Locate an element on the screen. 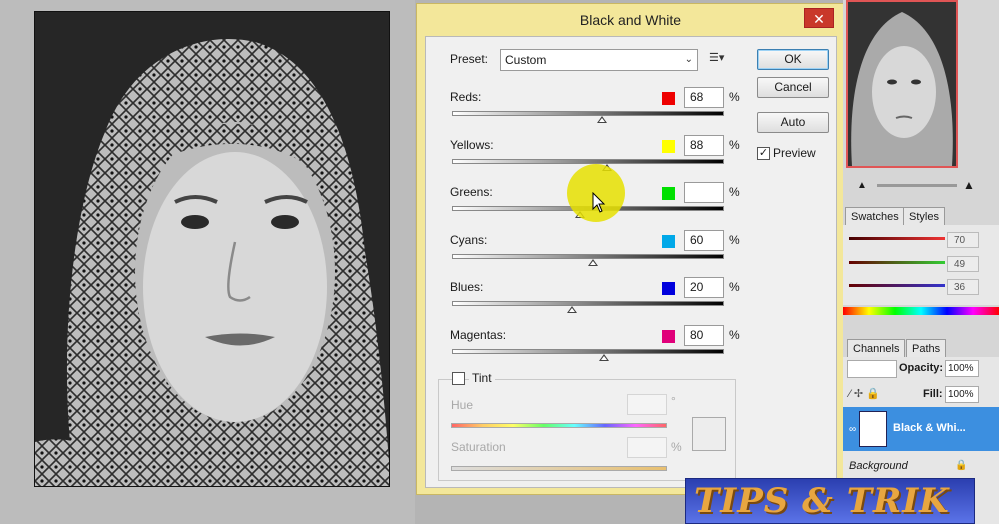 Image resolution: width=999 pixels, height=524 pixels. reds-slider-thumb is located at coordinates (601, 119).